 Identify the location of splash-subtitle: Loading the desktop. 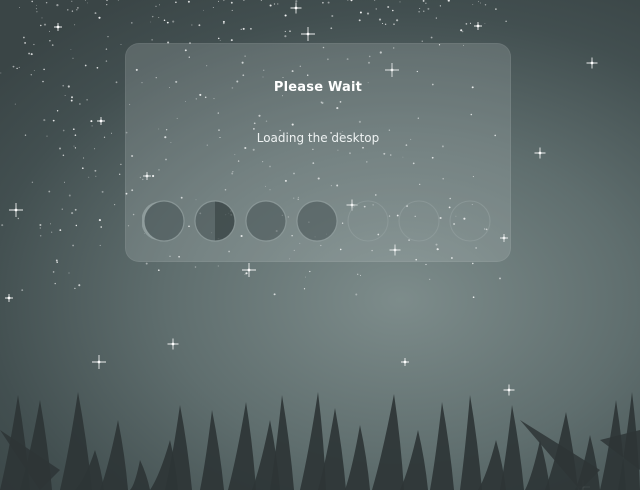
(318, 138).